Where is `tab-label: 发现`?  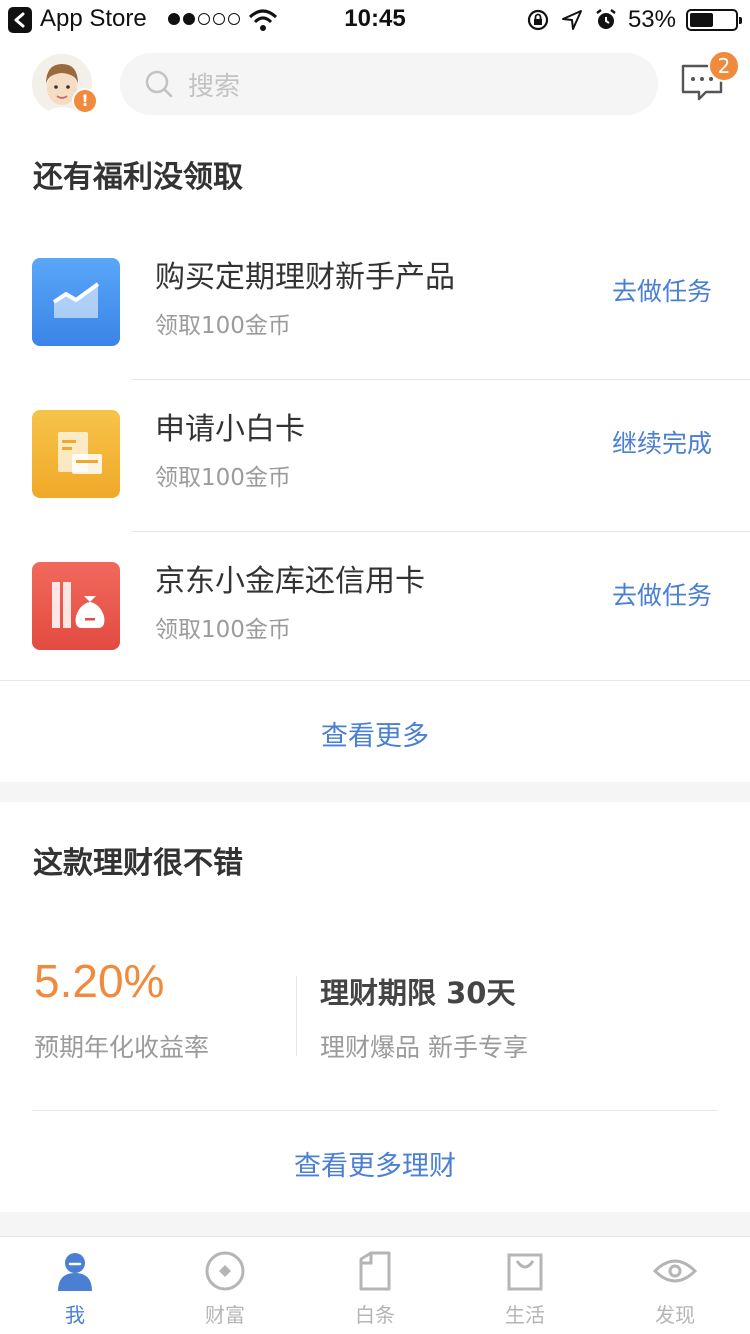 tab-label: 发现 is located at coordinates (675, 1315).